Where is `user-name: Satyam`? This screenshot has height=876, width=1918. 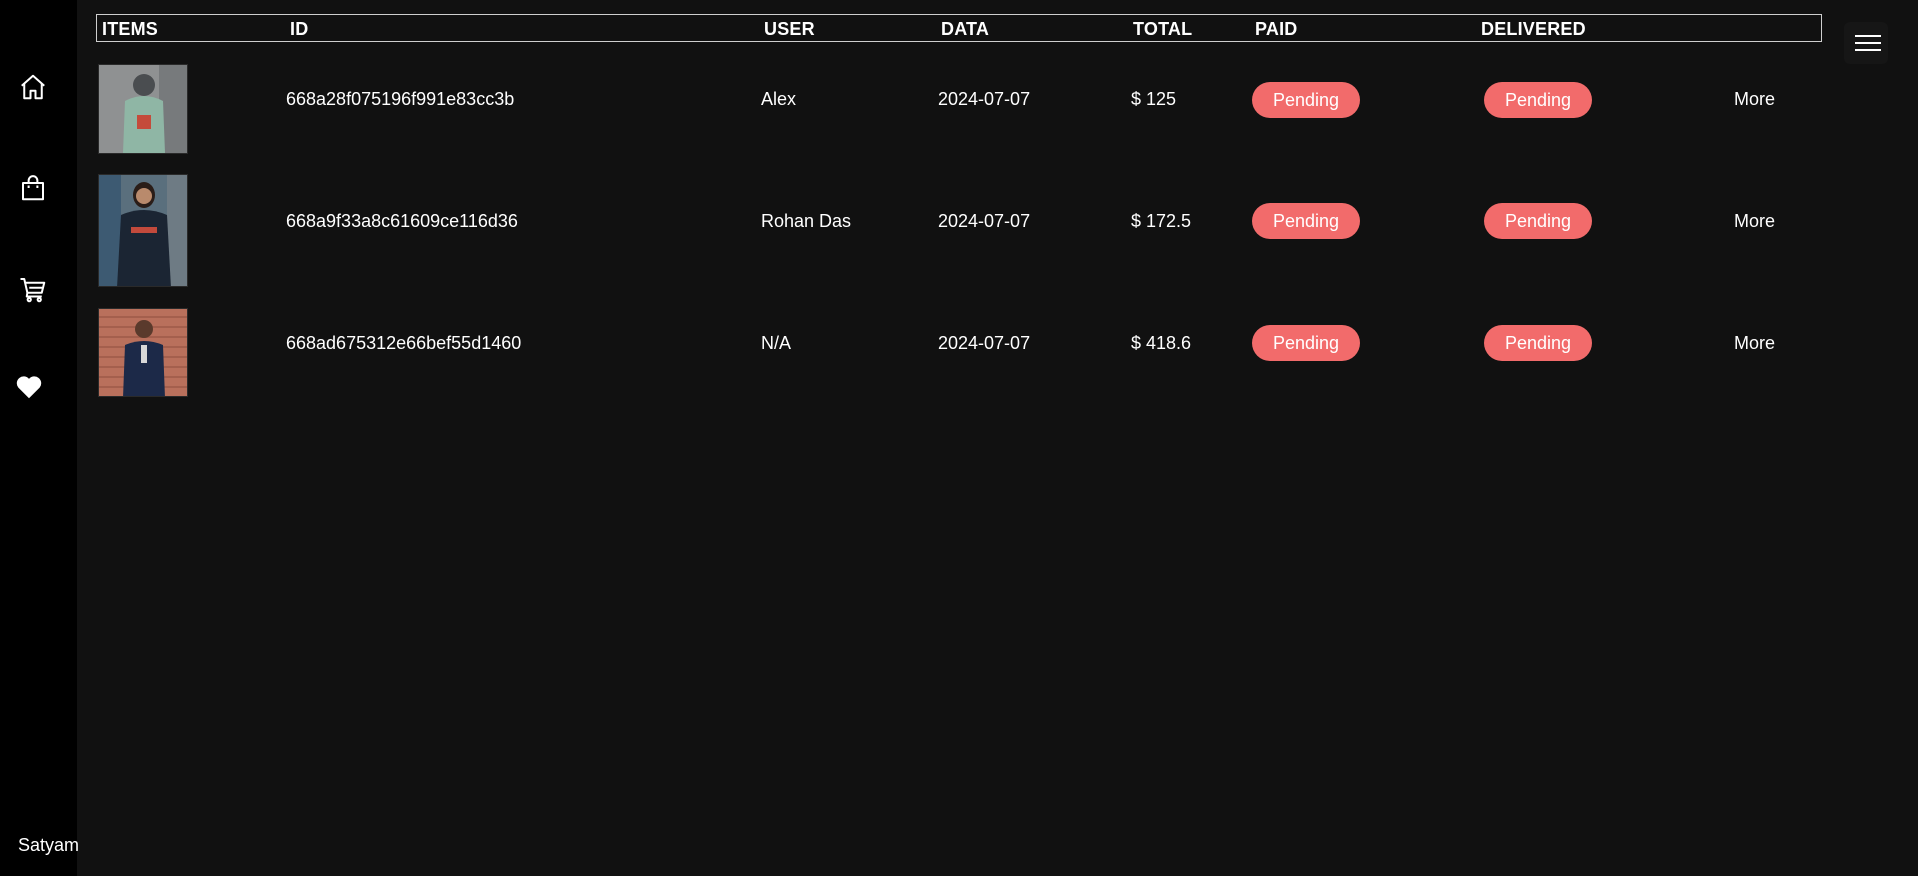
user-name: Satyam is located at coordinates (49, 845).